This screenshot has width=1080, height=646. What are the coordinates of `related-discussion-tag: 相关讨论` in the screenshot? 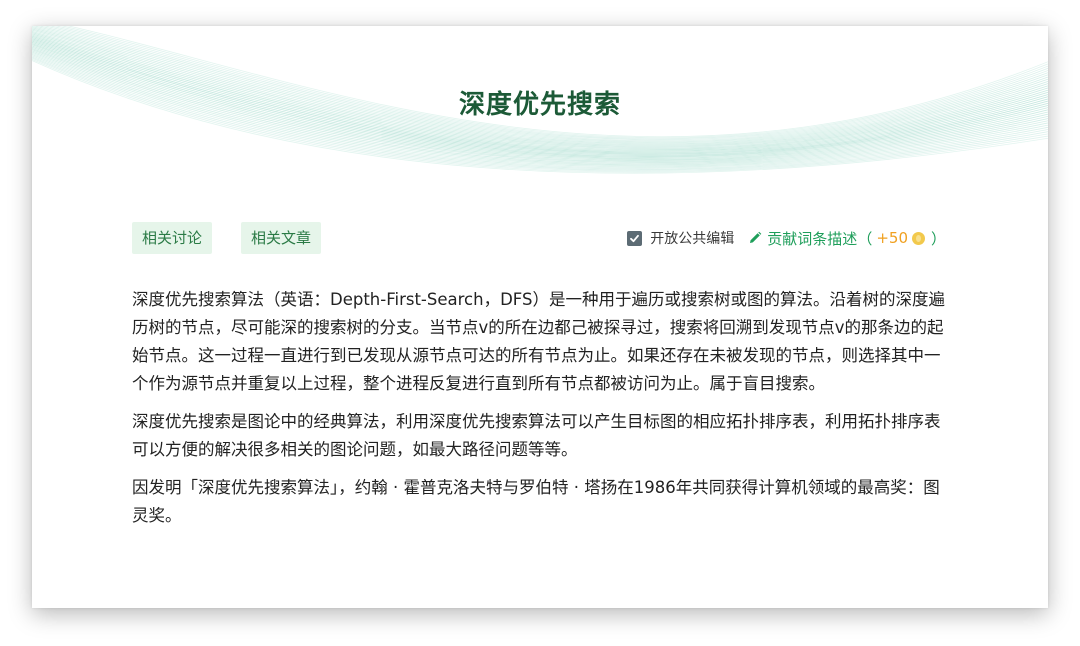 It's located at (172, 238).